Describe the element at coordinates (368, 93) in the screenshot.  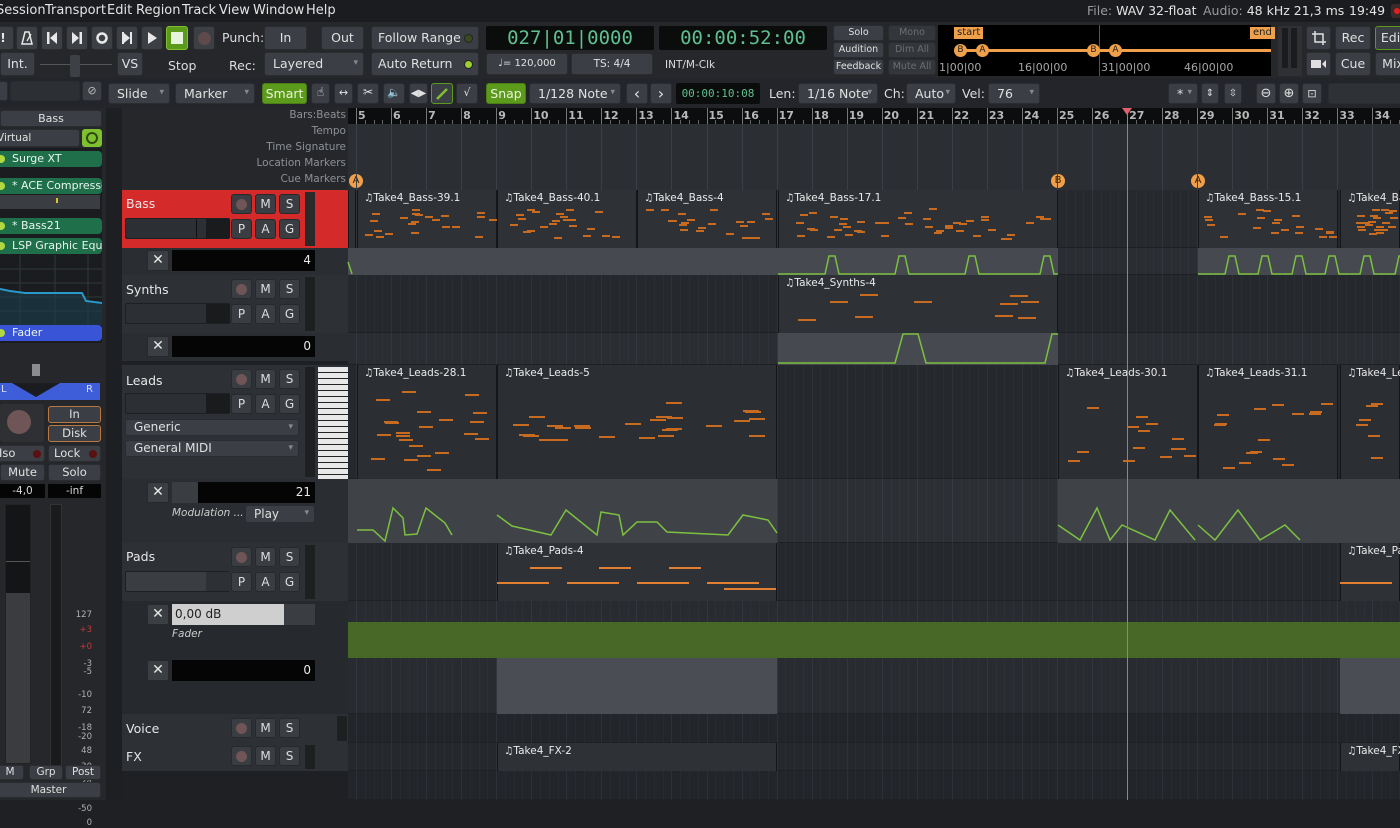
I see `cut-tool-icon: ✂` at that location.